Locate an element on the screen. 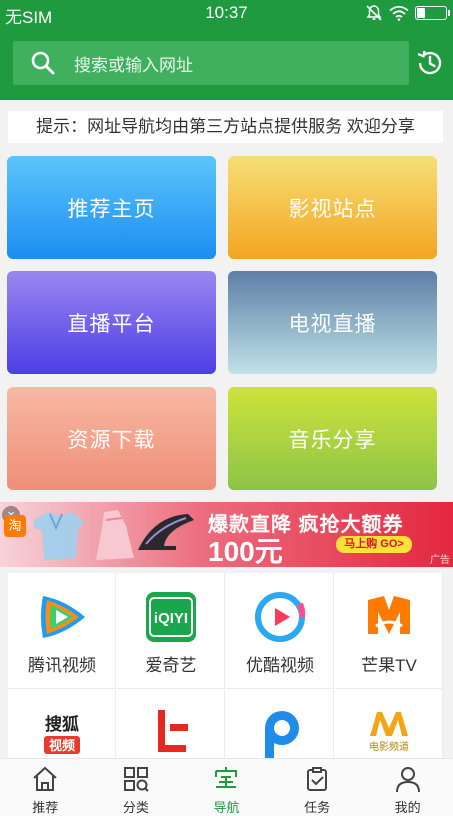 The height and width of the screenshot is (816, 453). nav-label: 任务 is located at coordinates (317, 807).